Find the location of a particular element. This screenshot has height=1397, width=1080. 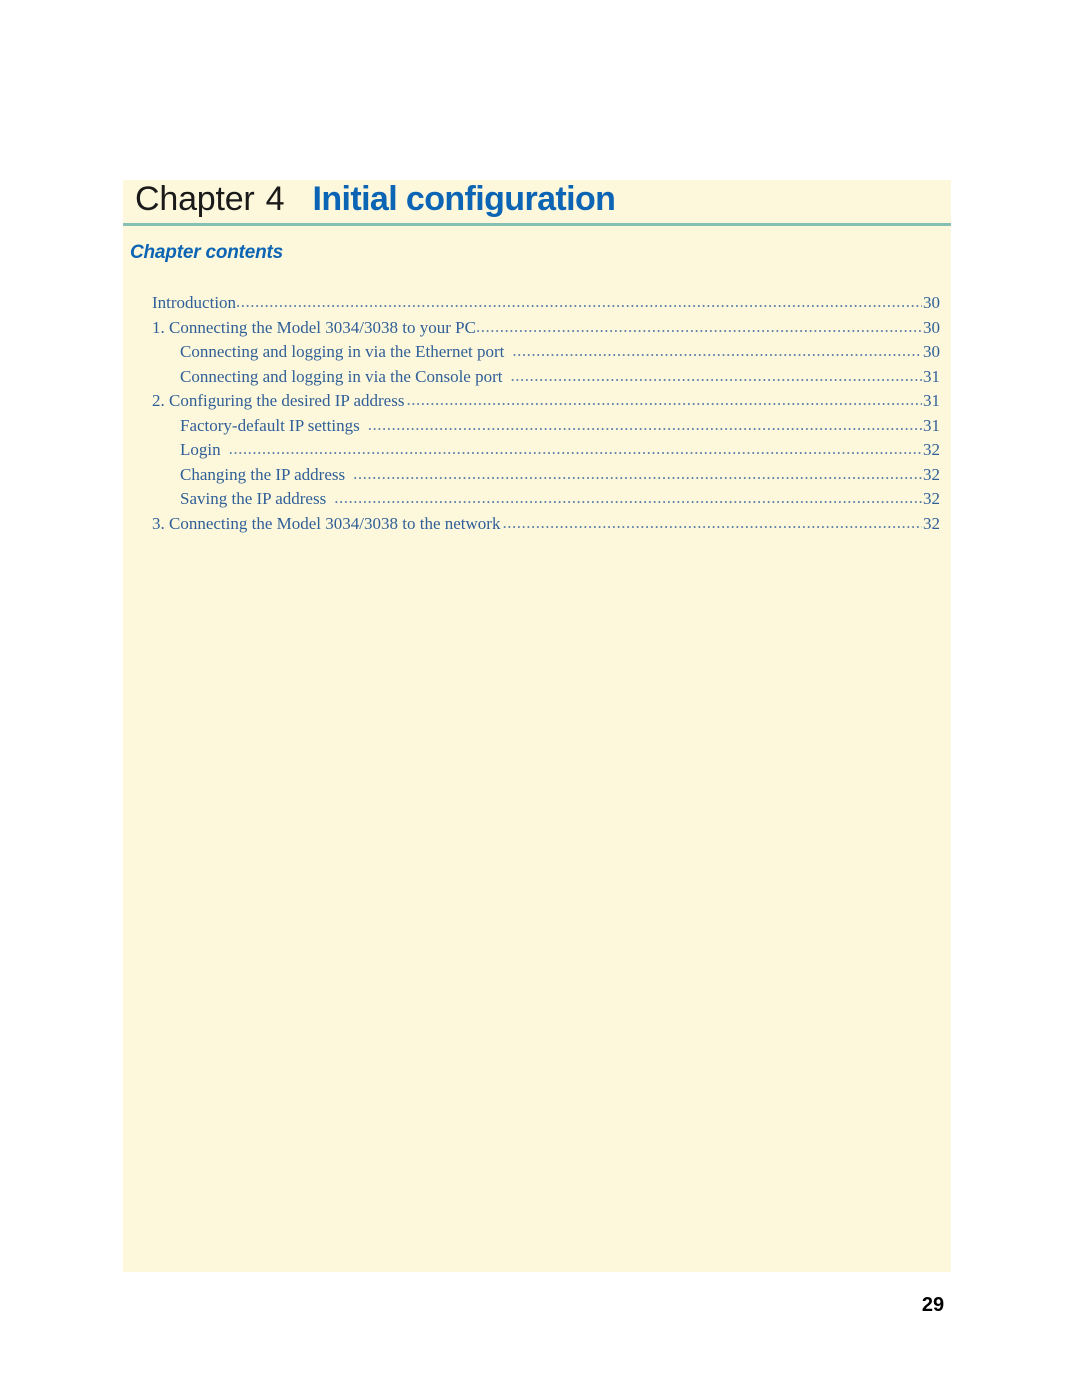

chapter-header: Chapter 4 Initial configuration is located at coordinates (375, 201).